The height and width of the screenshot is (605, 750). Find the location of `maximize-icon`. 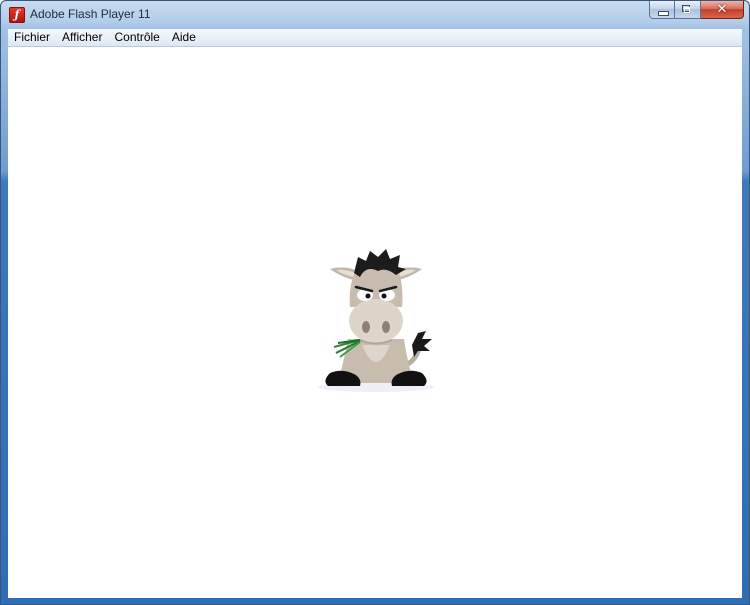

maximize-icon is located at coordinates (686, 9).